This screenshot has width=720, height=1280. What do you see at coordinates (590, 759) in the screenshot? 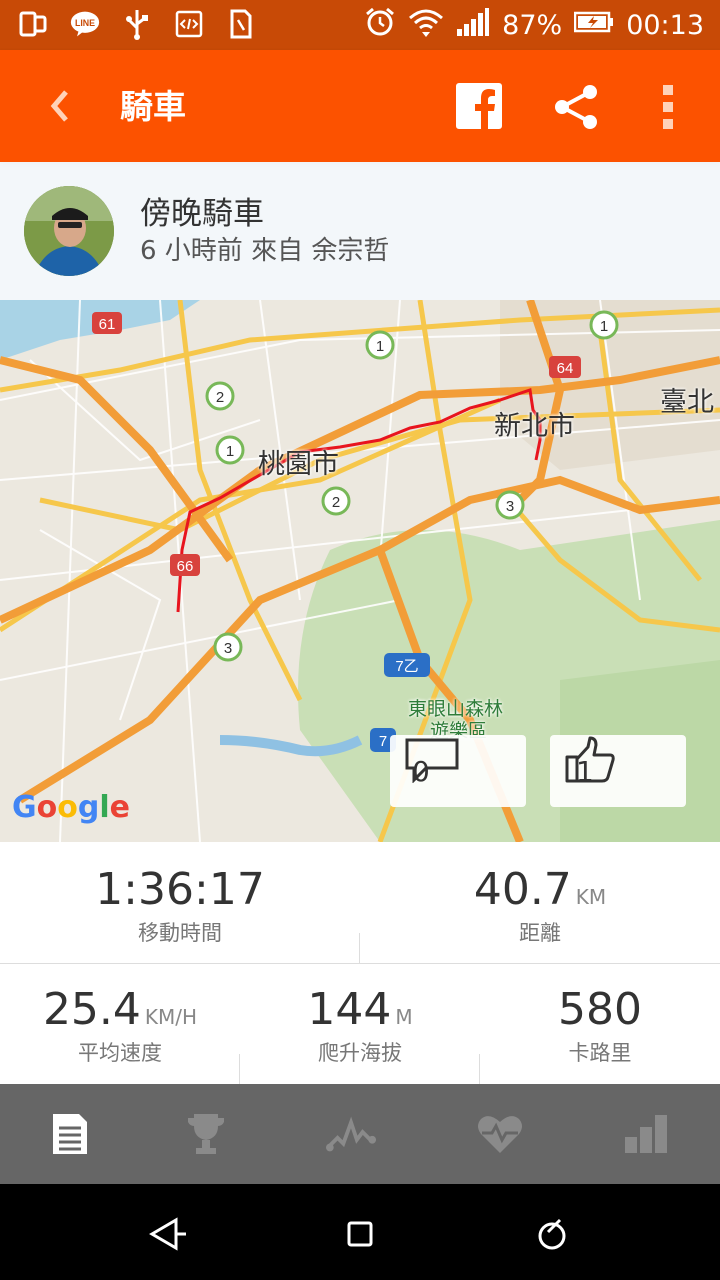
I see `thumbs-up-icon` at bounding box center [590, 759].